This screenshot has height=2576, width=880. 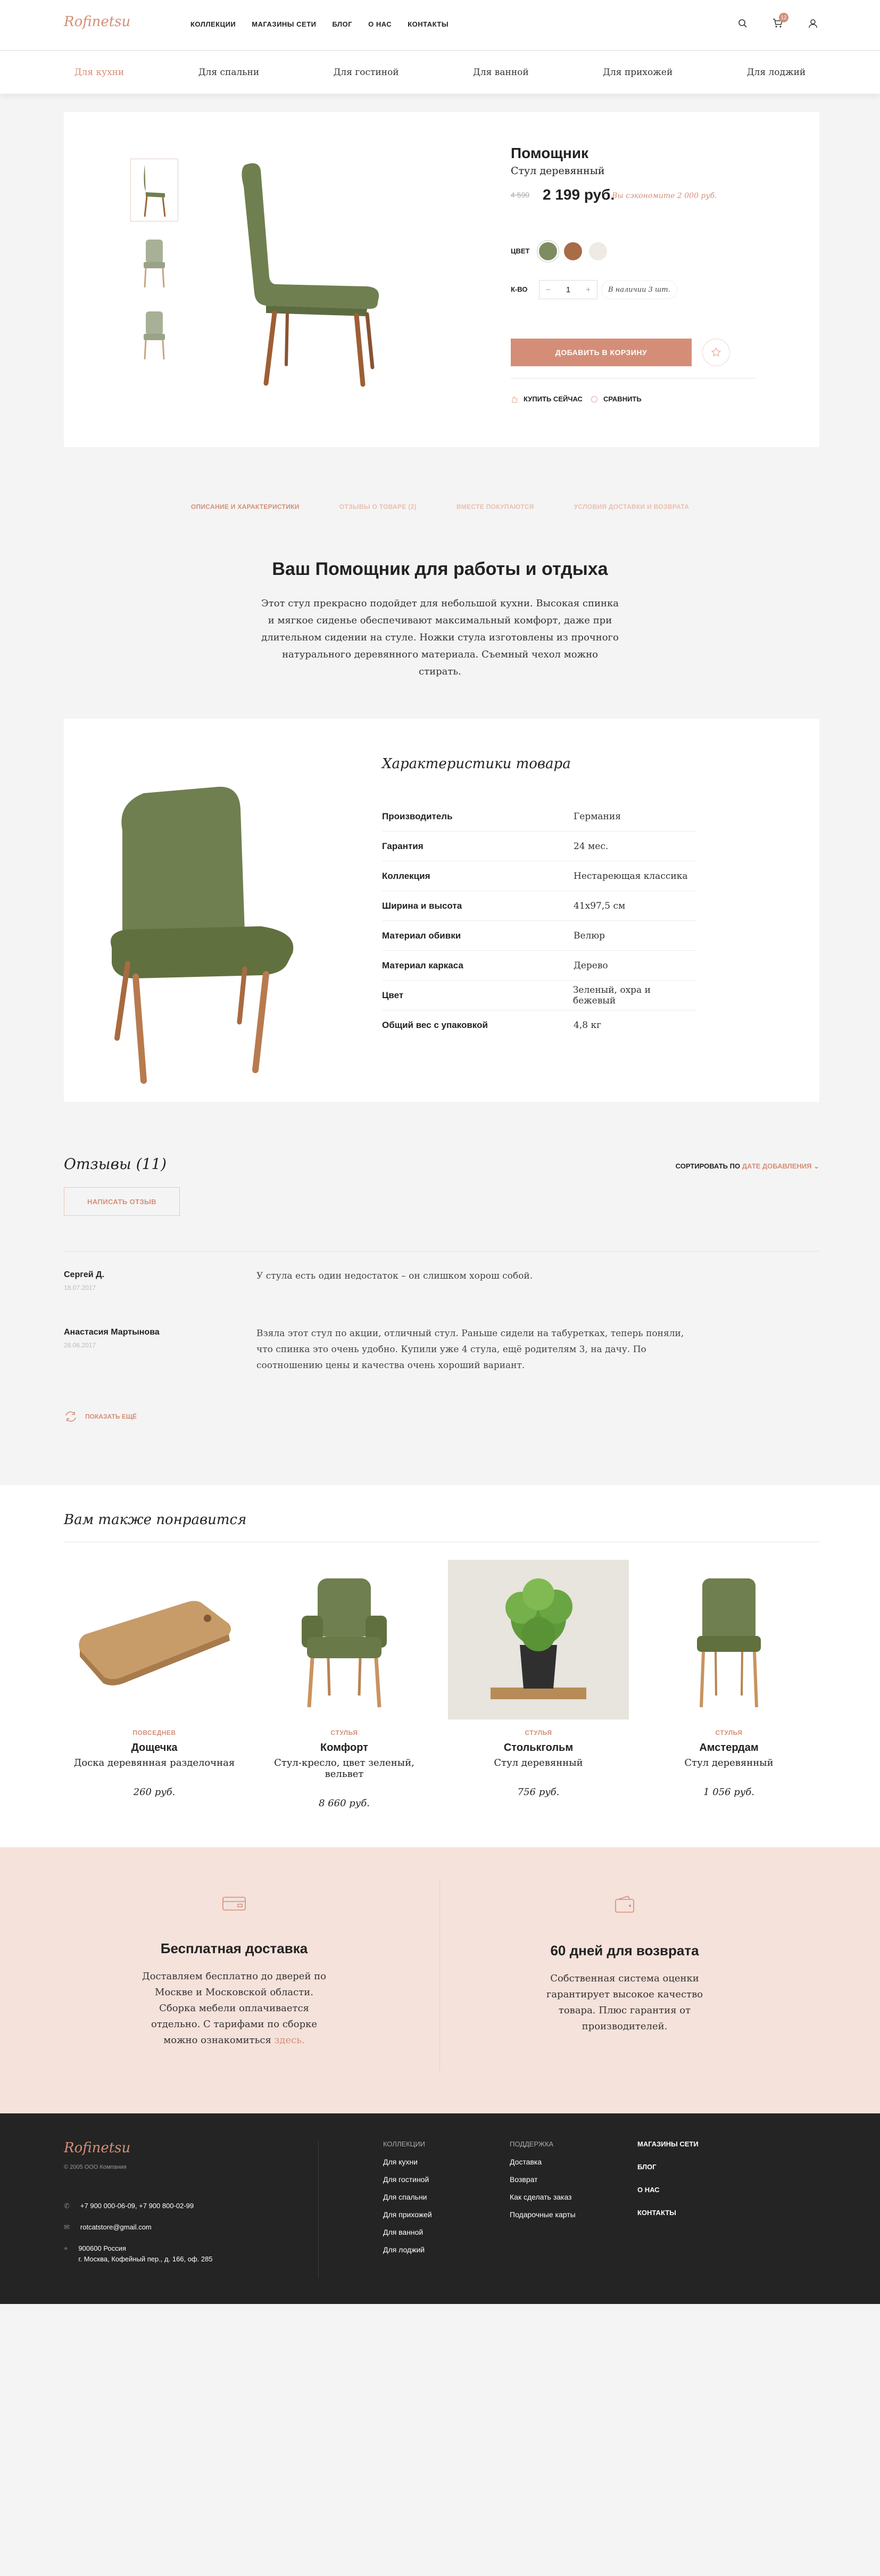 I want to click on compare-link: СРАВНИТЬ, so click(x=616, y=399).